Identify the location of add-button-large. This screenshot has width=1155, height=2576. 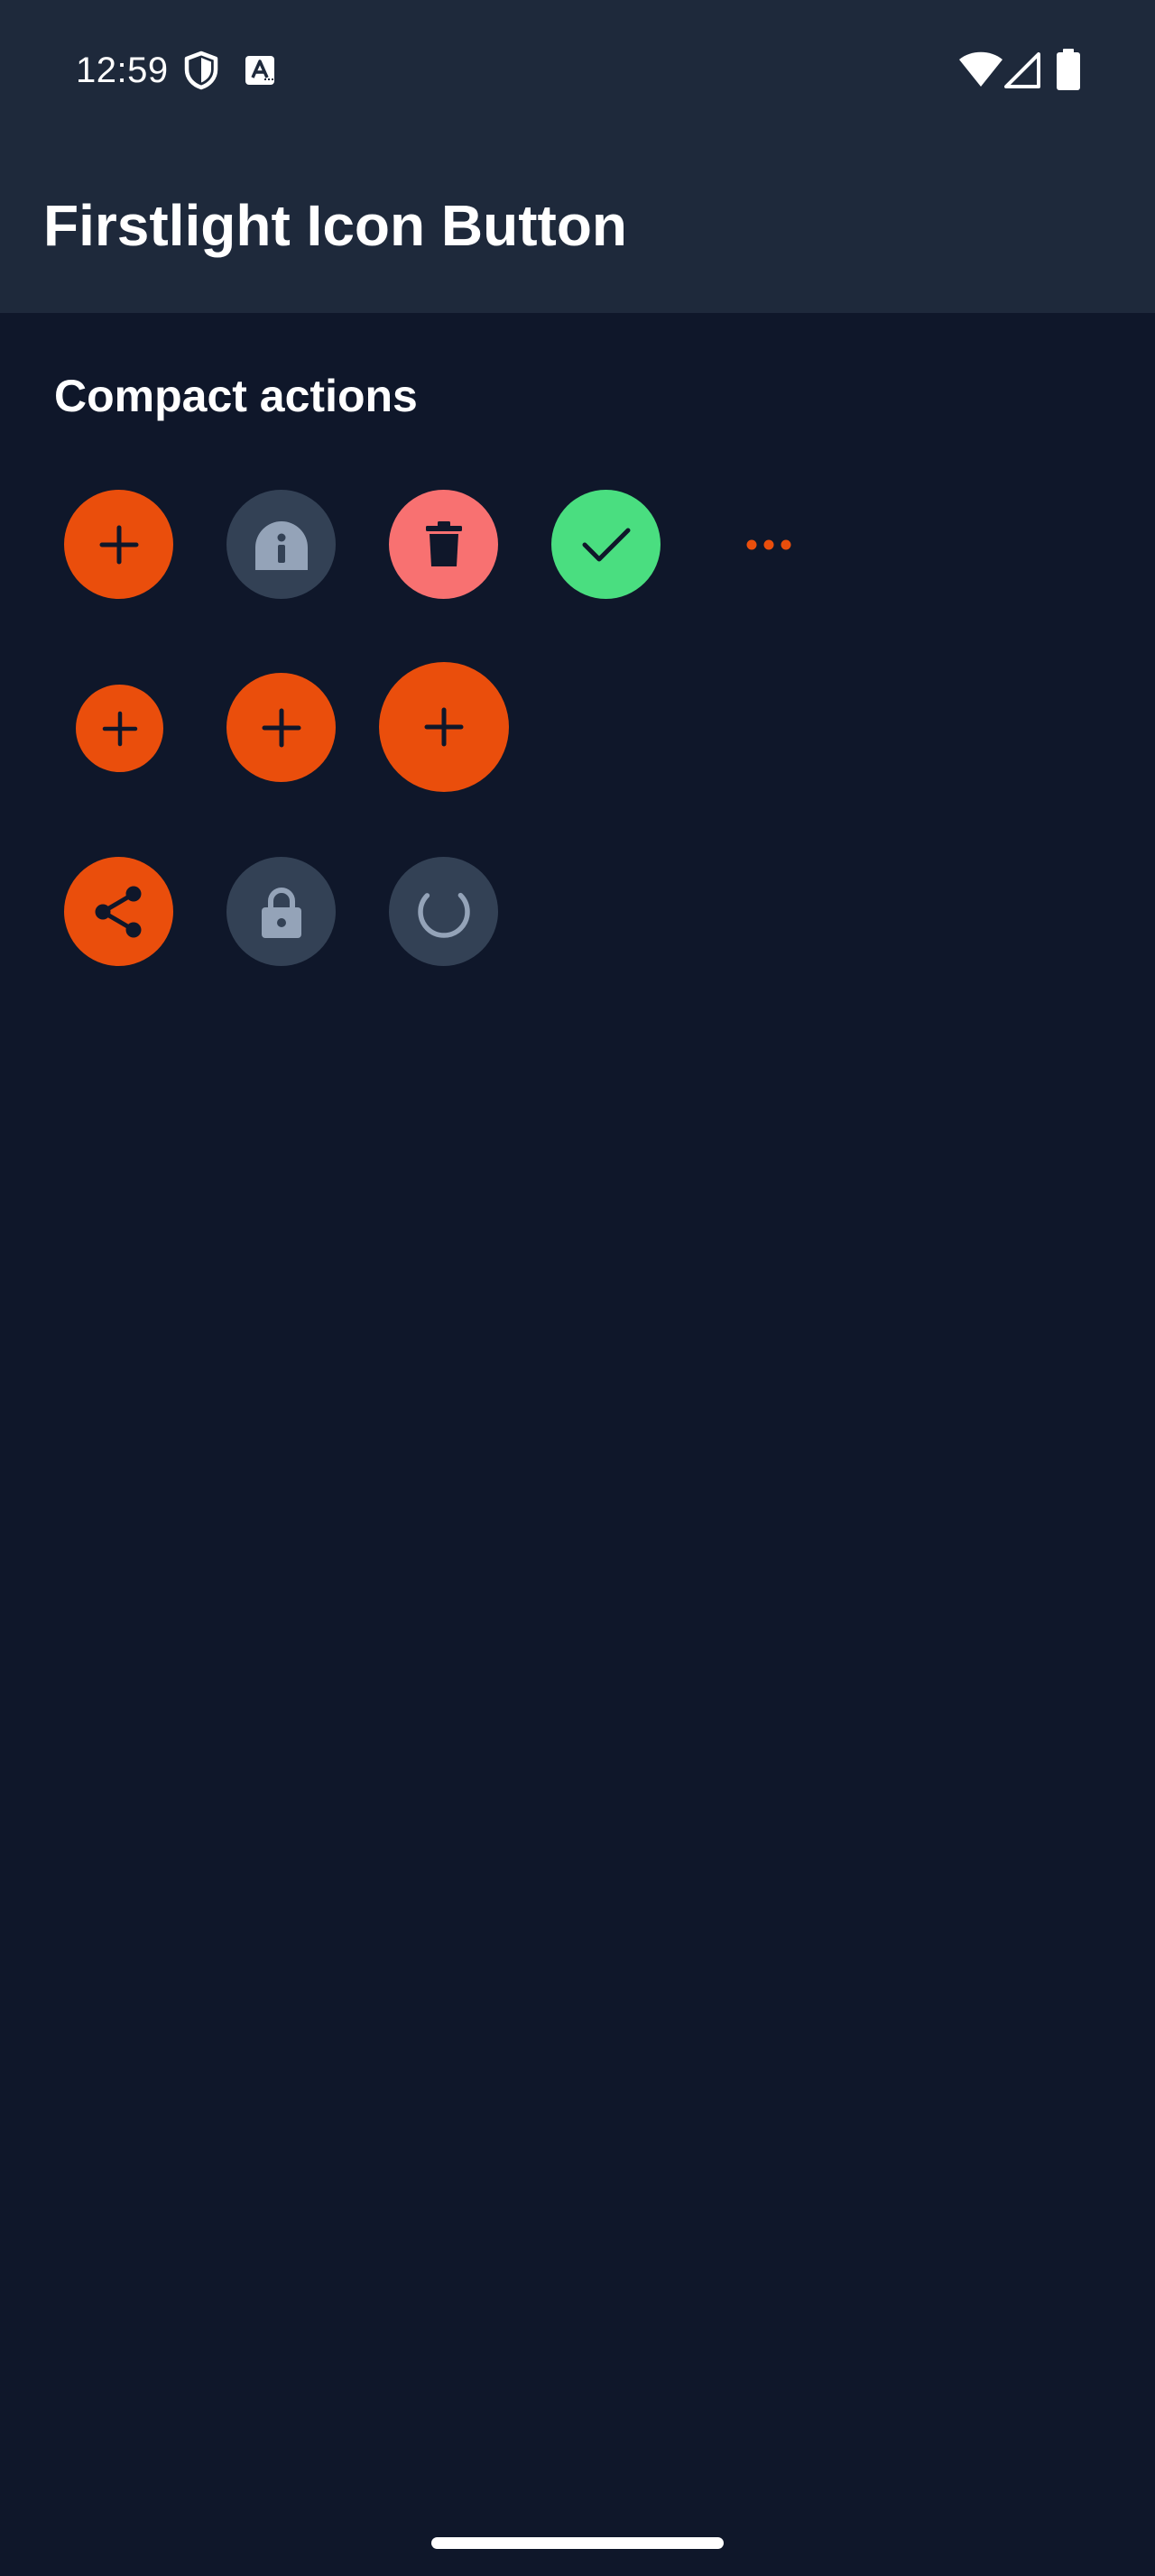
(444, 727).